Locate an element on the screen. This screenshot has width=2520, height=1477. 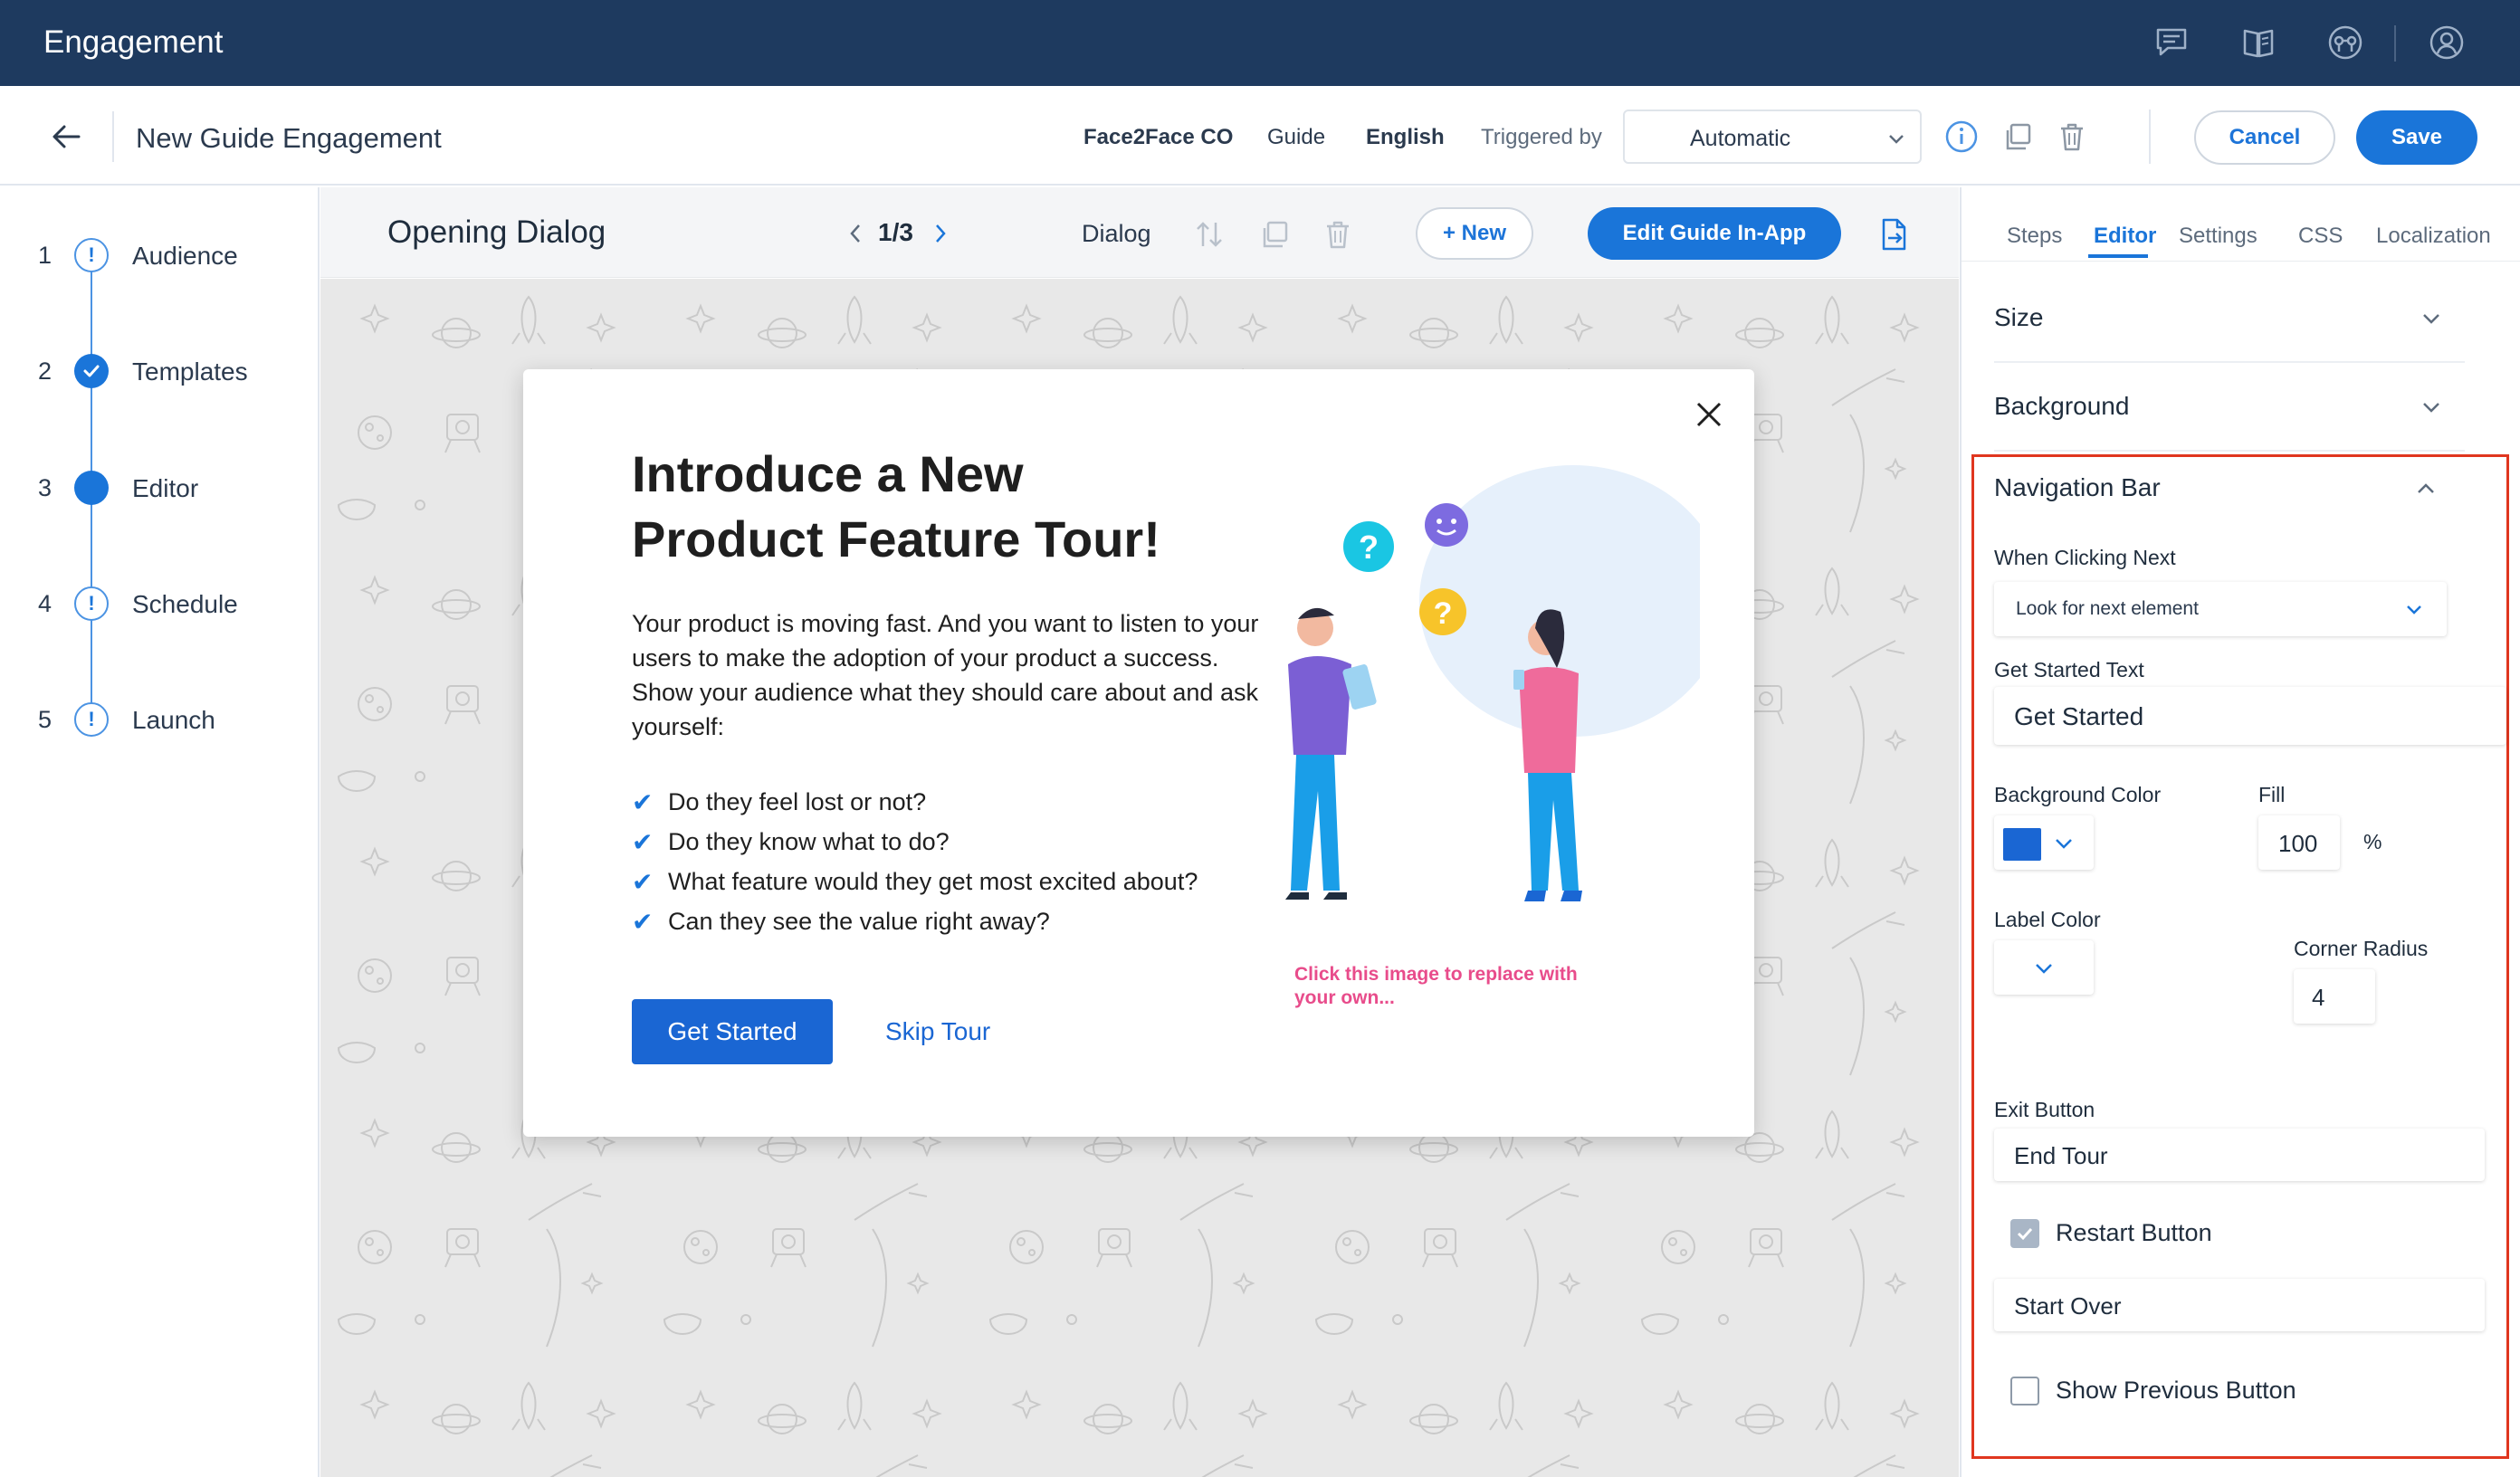
info-icon is located at coordinates (1961, 137).